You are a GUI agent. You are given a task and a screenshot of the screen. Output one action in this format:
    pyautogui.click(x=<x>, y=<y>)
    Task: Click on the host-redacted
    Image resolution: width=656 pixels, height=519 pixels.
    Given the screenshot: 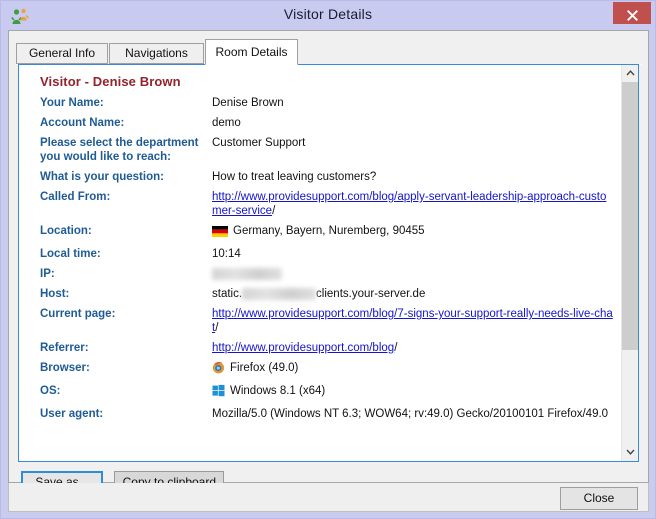 What is the action you would take?
    pyautogui.click(x=279, y=293)
    